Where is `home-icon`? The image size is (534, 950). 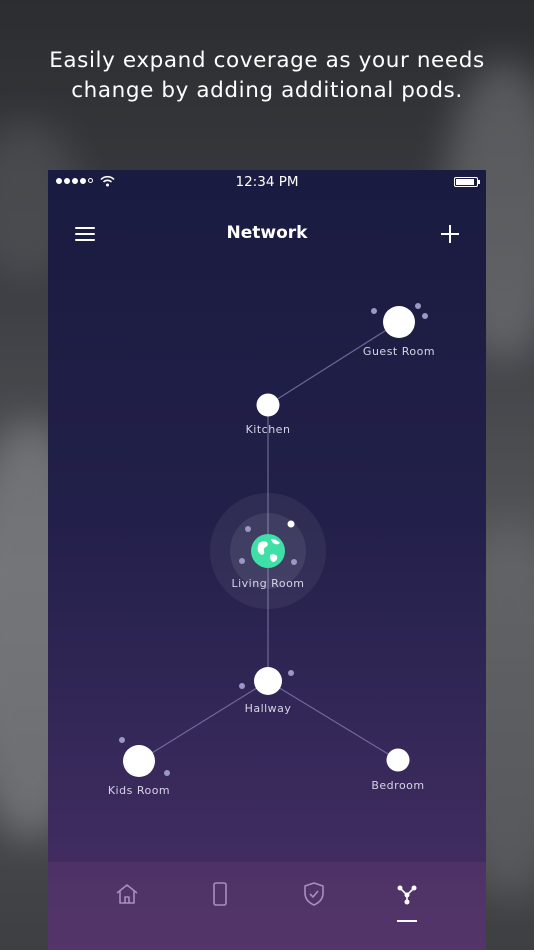 home-icon is located at coordinates (127, 894).